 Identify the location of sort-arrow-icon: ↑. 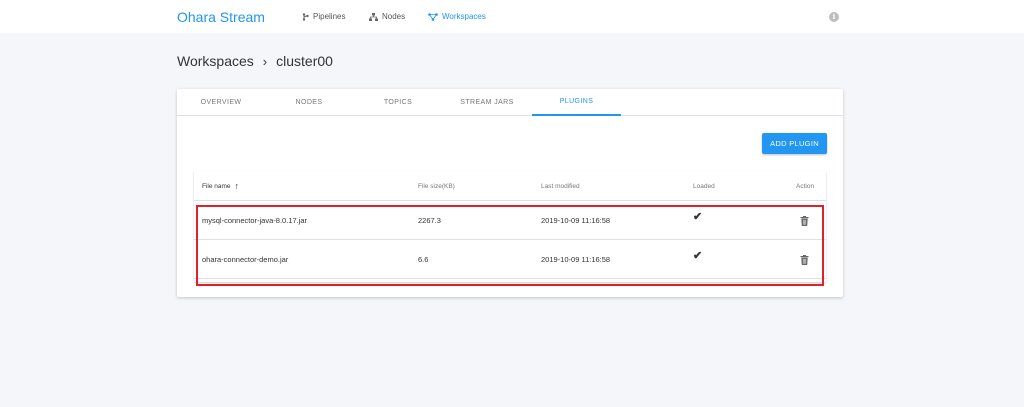
(237, 186).